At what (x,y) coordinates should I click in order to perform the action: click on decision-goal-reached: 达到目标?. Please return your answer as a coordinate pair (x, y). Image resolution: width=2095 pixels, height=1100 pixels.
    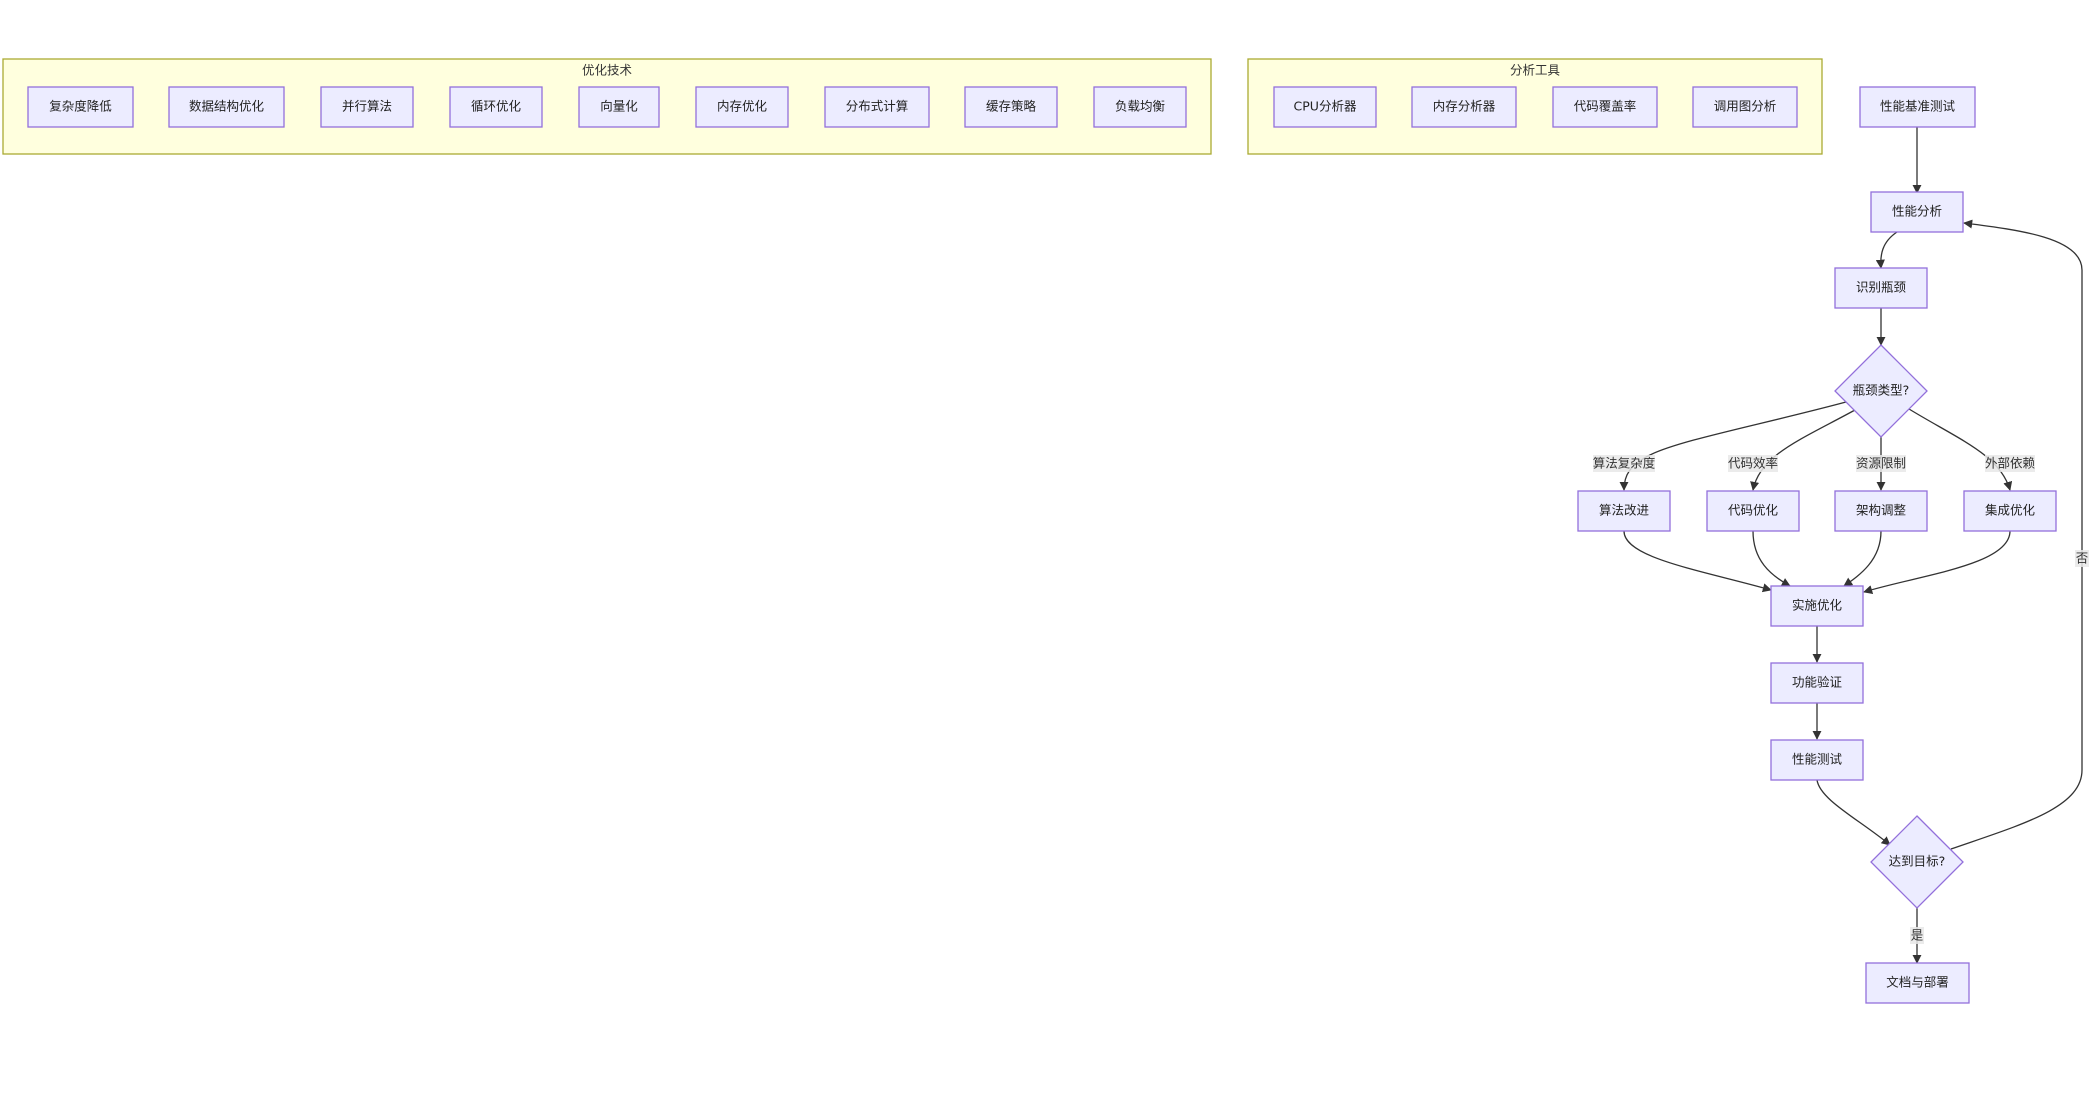
    Looking at the image, I should click on (1917, 862).